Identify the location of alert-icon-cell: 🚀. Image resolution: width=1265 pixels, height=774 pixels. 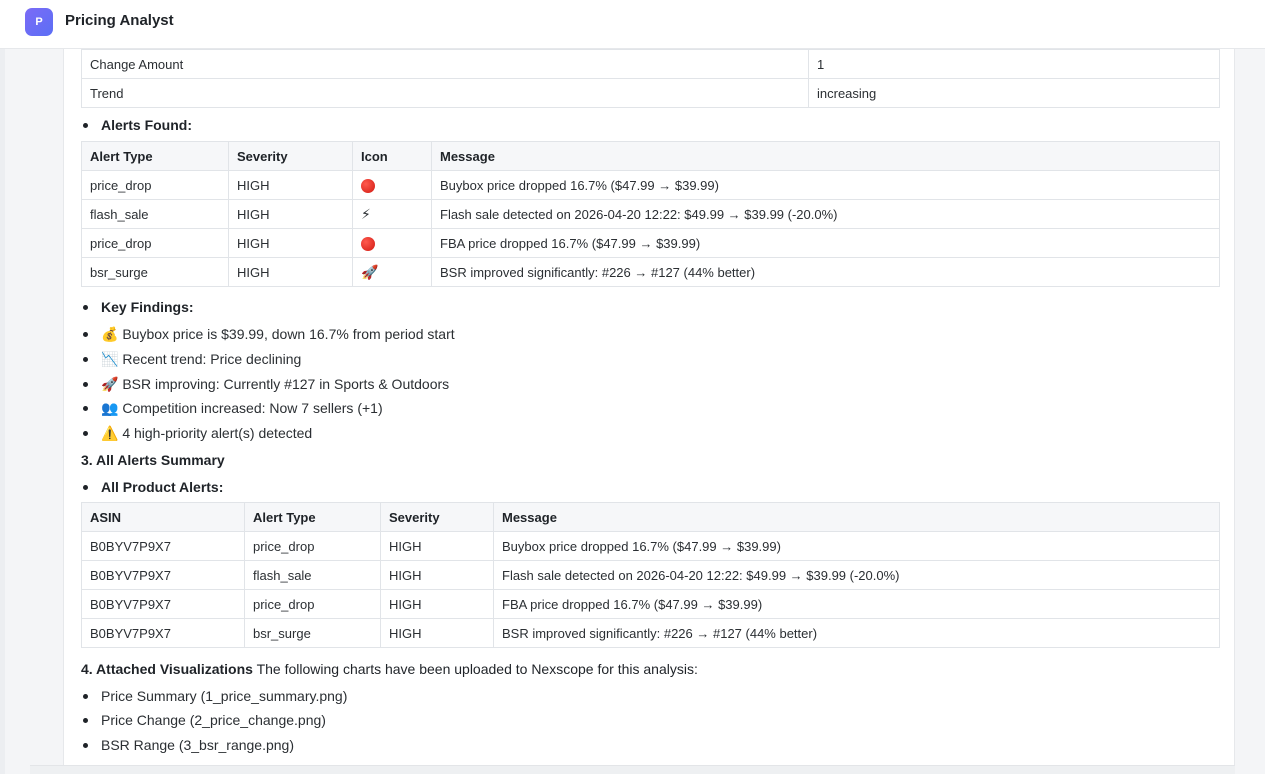
(392, 272).